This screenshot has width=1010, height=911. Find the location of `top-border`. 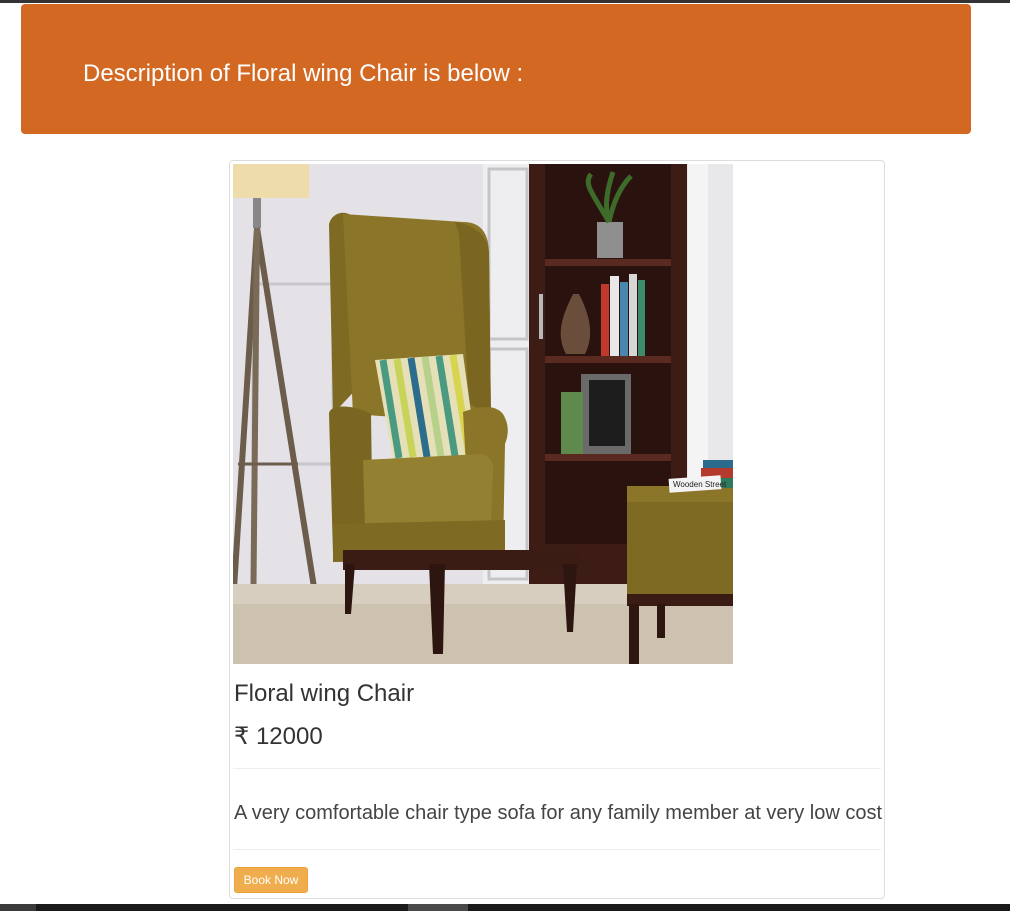

top-border is located at coordinates (505, 1).